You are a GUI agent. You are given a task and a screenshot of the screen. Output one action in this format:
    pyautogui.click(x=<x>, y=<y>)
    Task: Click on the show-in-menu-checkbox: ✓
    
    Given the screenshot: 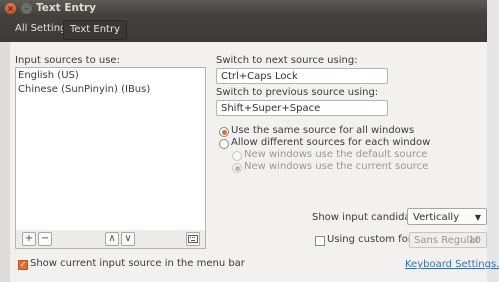 What is the action you would take?
    pyautogui.click(x=23, y=265)
    